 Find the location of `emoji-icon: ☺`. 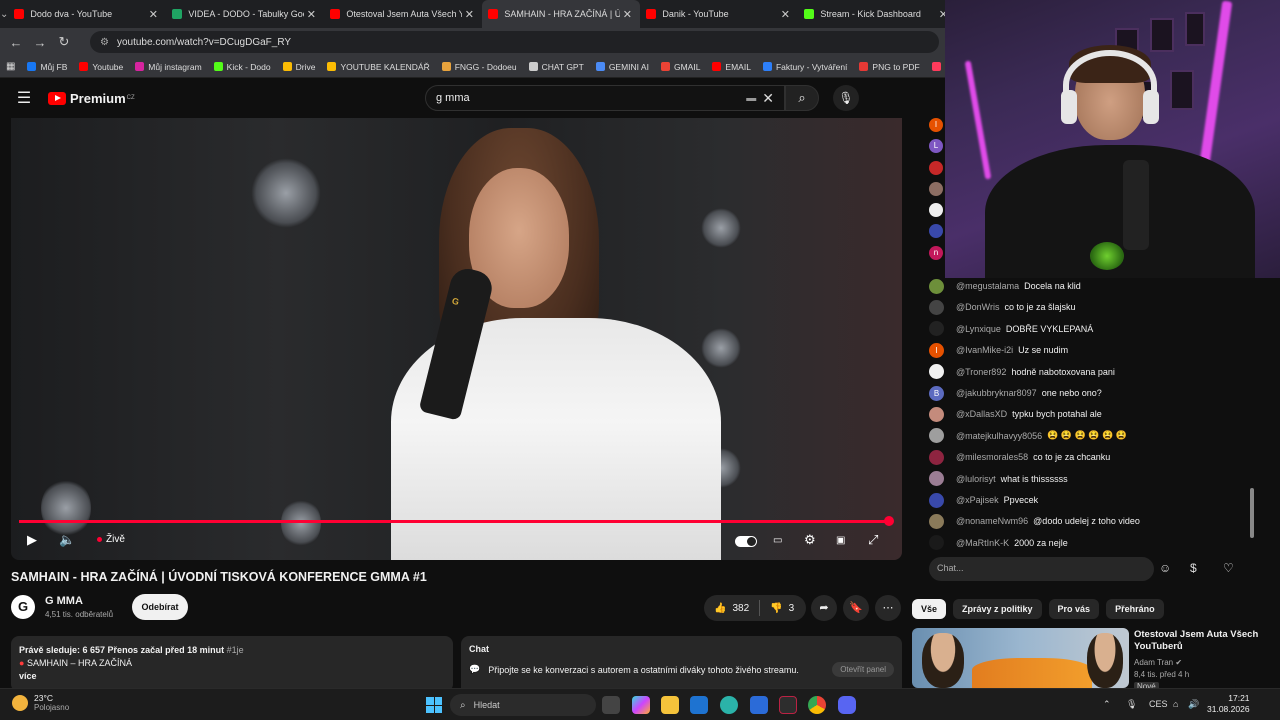

emoji-icon: ☺ is located at coordinates (1165, 568).